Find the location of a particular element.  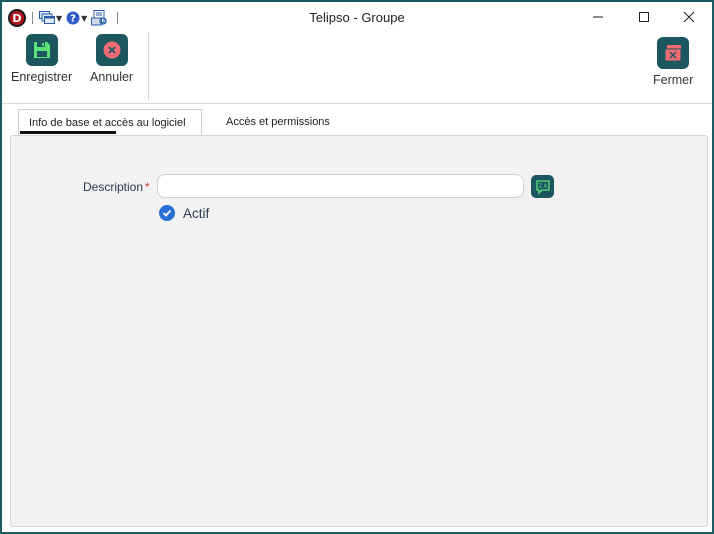

description-label: Description * is located at coordinates (116, 187).